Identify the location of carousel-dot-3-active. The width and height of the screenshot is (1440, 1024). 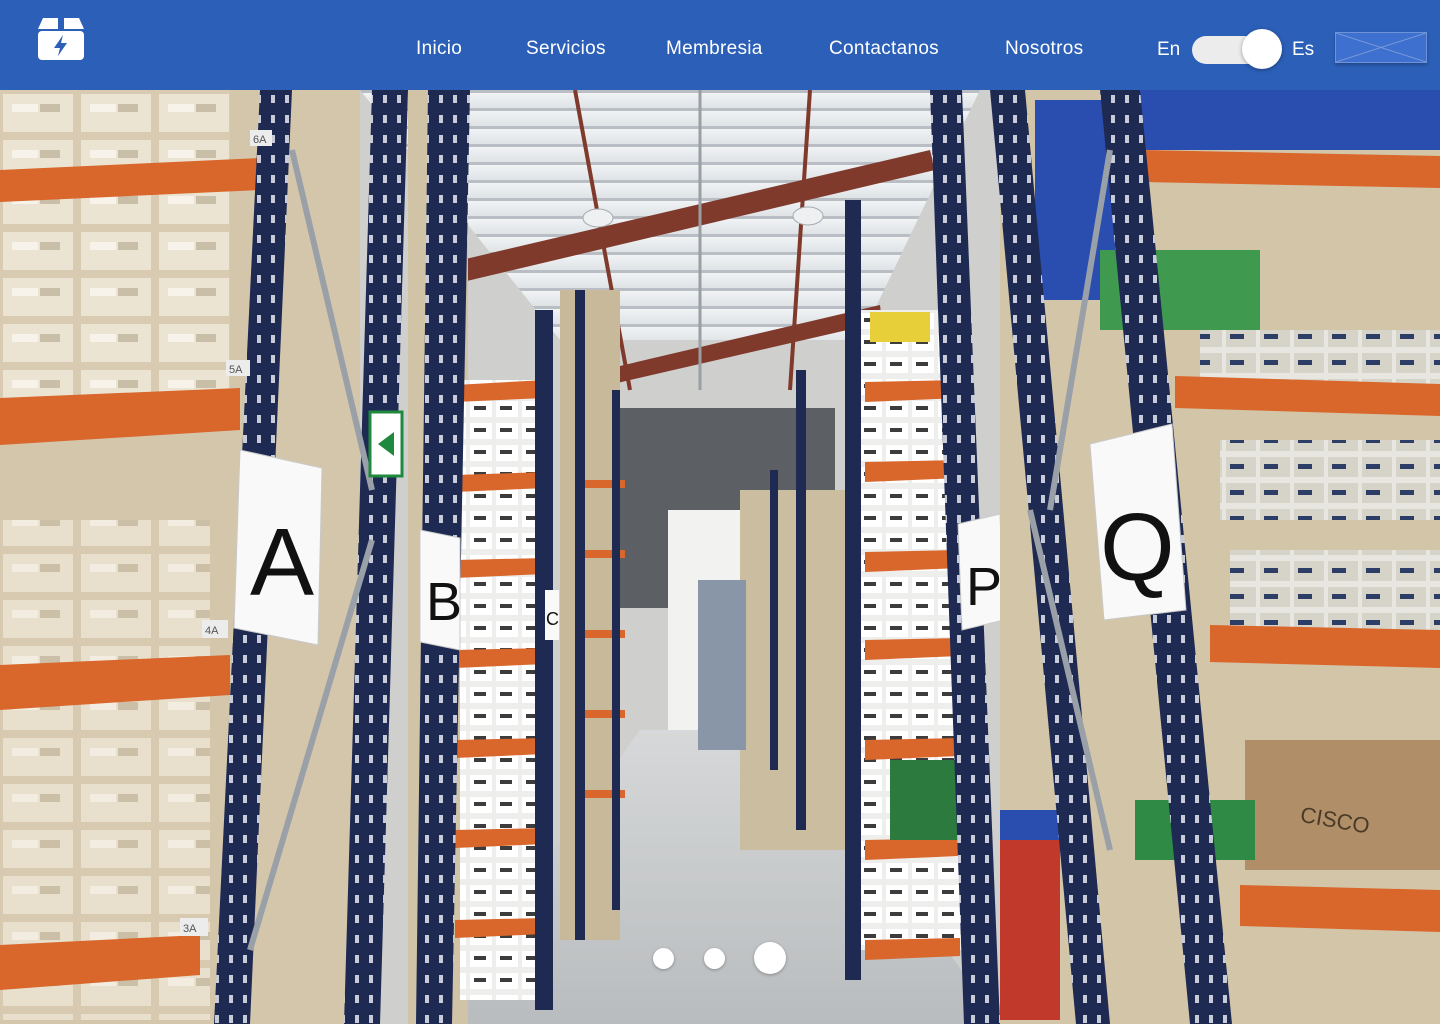
(770, 958).